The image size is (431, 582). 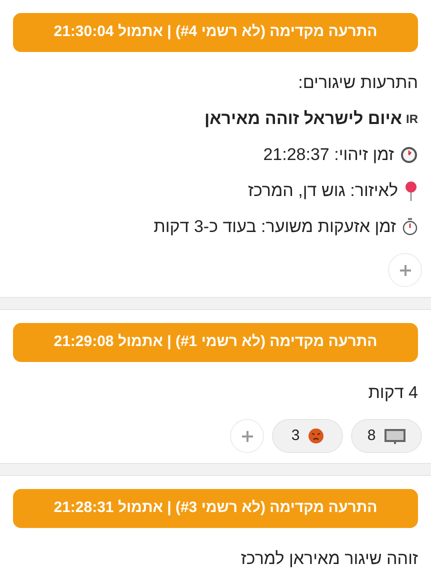 I want to click on screen-icon, so click(x=395, y=436).